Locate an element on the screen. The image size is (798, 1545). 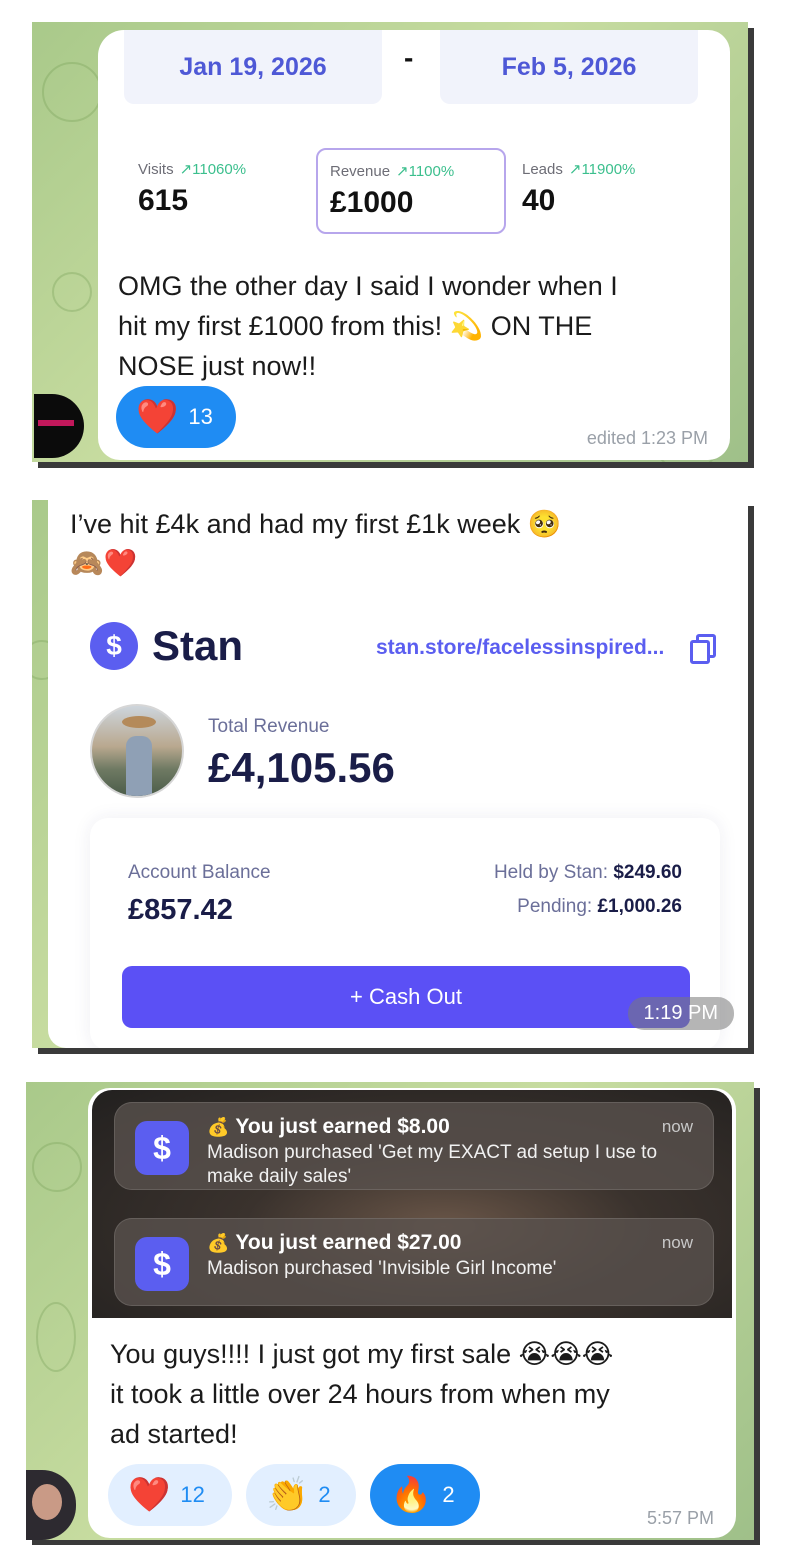
stat-label: Leads is located at coordinates (542, 169).